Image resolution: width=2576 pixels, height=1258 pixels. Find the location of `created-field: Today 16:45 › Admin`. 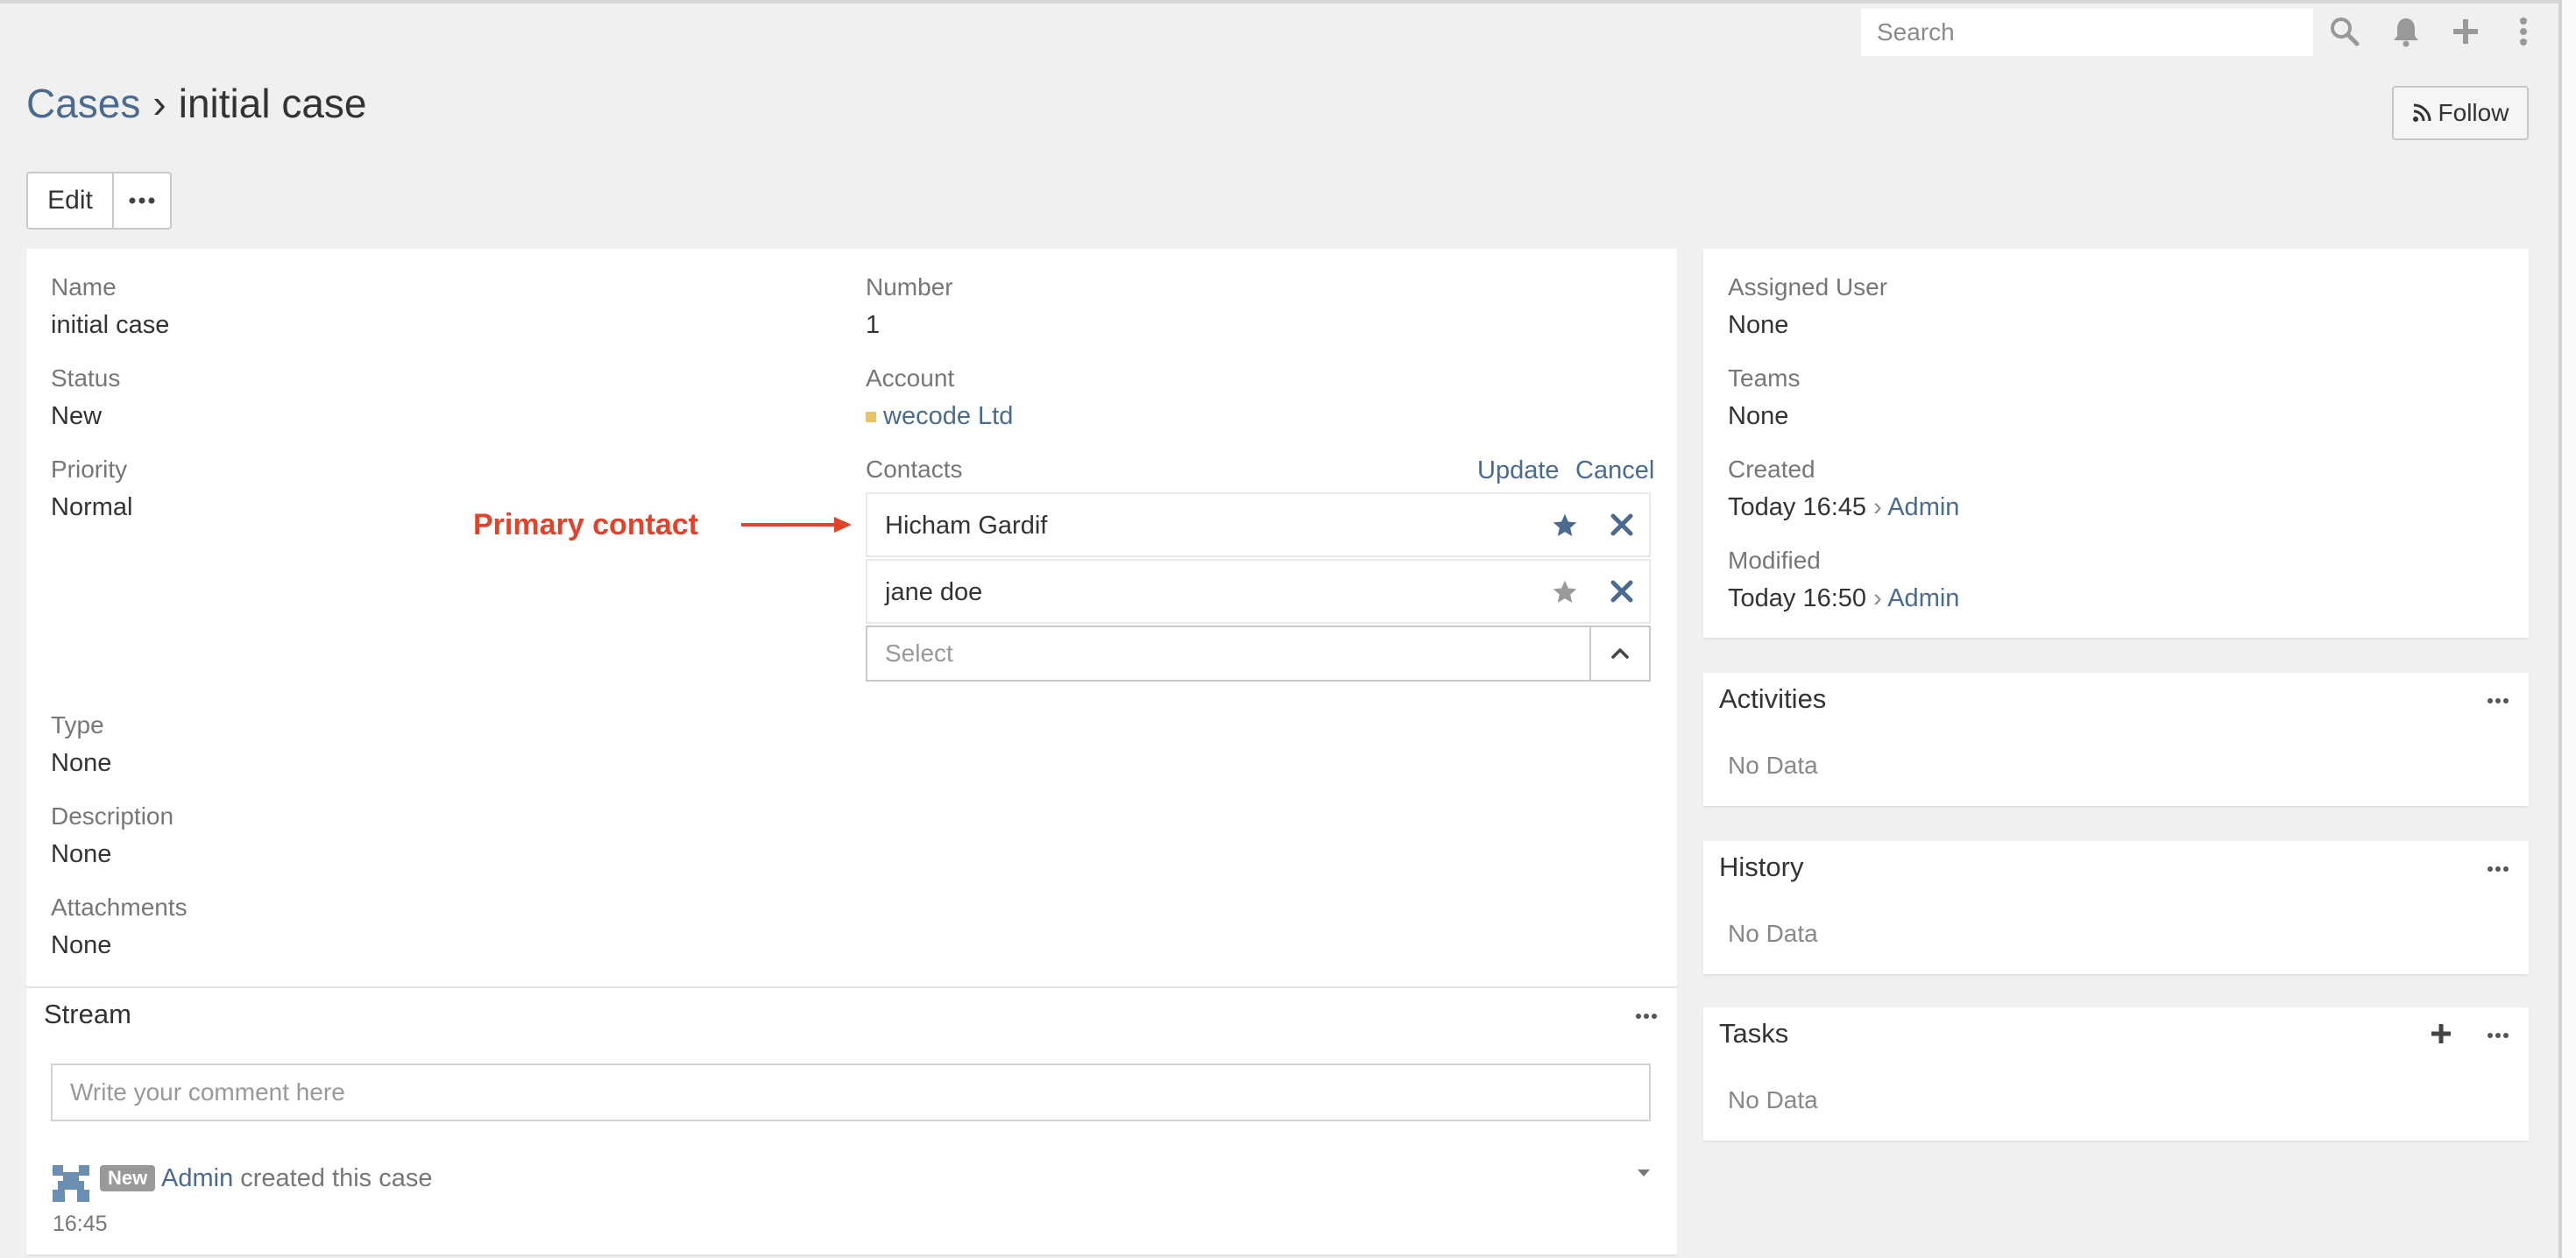

created-field: Today 16:45 › Admin is located at coordinates (1843, 507).